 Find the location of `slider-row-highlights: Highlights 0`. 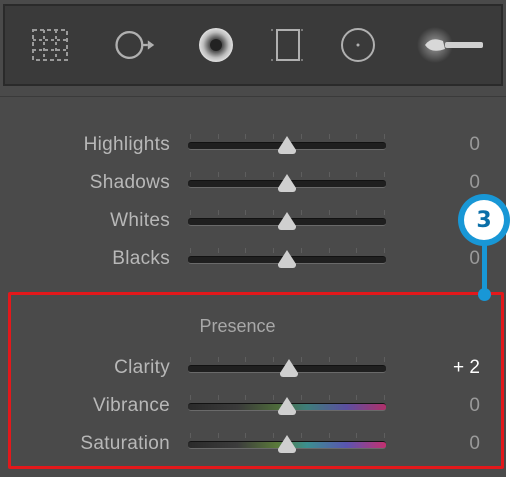

slider-row-highlights: Highlights 0 is located at coordinates (253, 145).